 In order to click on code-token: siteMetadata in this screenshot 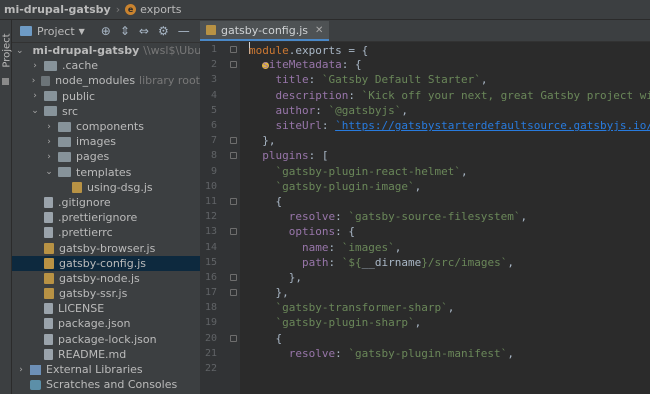, I will do `click(302, 65)`.